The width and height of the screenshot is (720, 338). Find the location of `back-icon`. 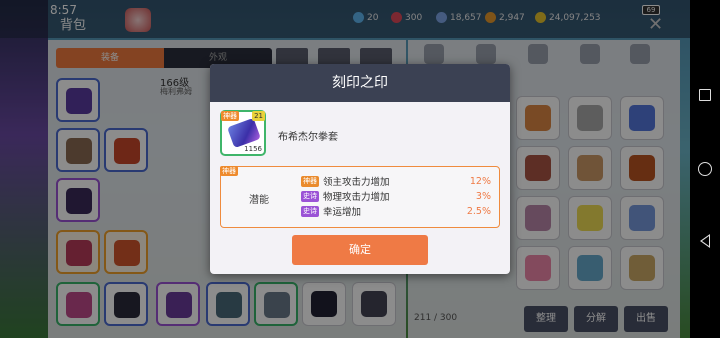

back-icon is located at coordinates (705, 241).